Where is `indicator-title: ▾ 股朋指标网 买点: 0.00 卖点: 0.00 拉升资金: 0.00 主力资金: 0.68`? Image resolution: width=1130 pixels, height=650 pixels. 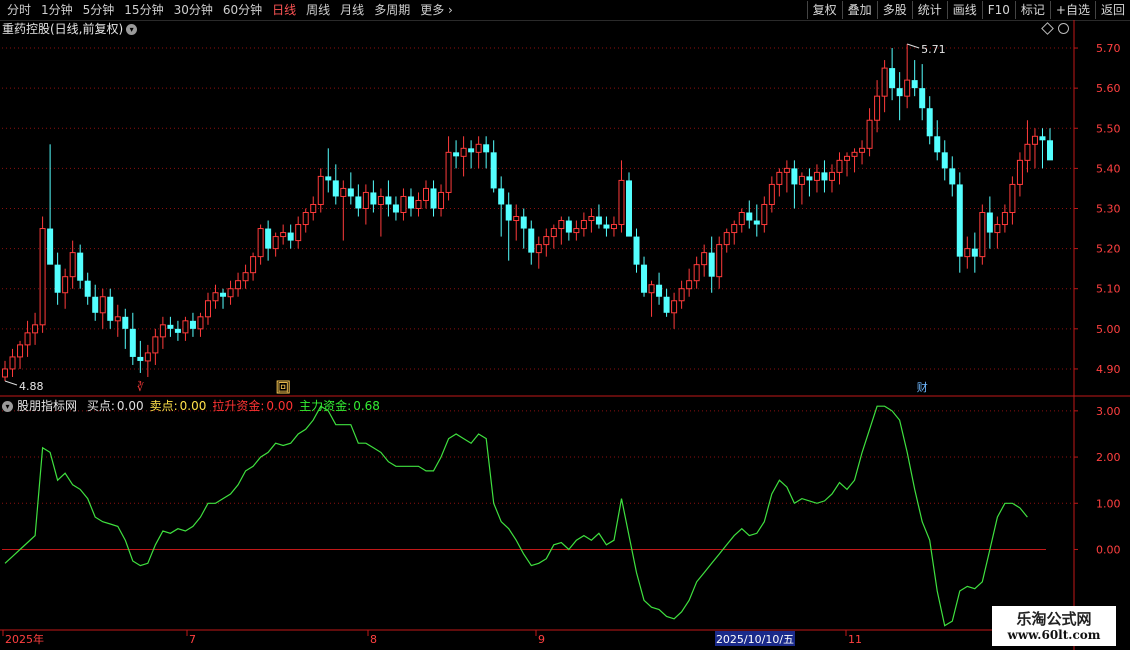 indicator-title: ▾ 股朋指标网 买点: 0.00 卖点: 0.00 拉升资金: 0.00 主力资金: 0.68 is located at coordinates (192, 406).